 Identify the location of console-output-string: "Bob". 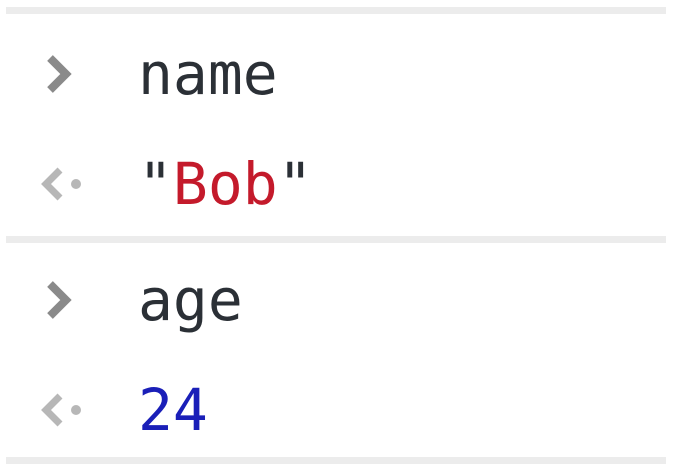
(225, 184).